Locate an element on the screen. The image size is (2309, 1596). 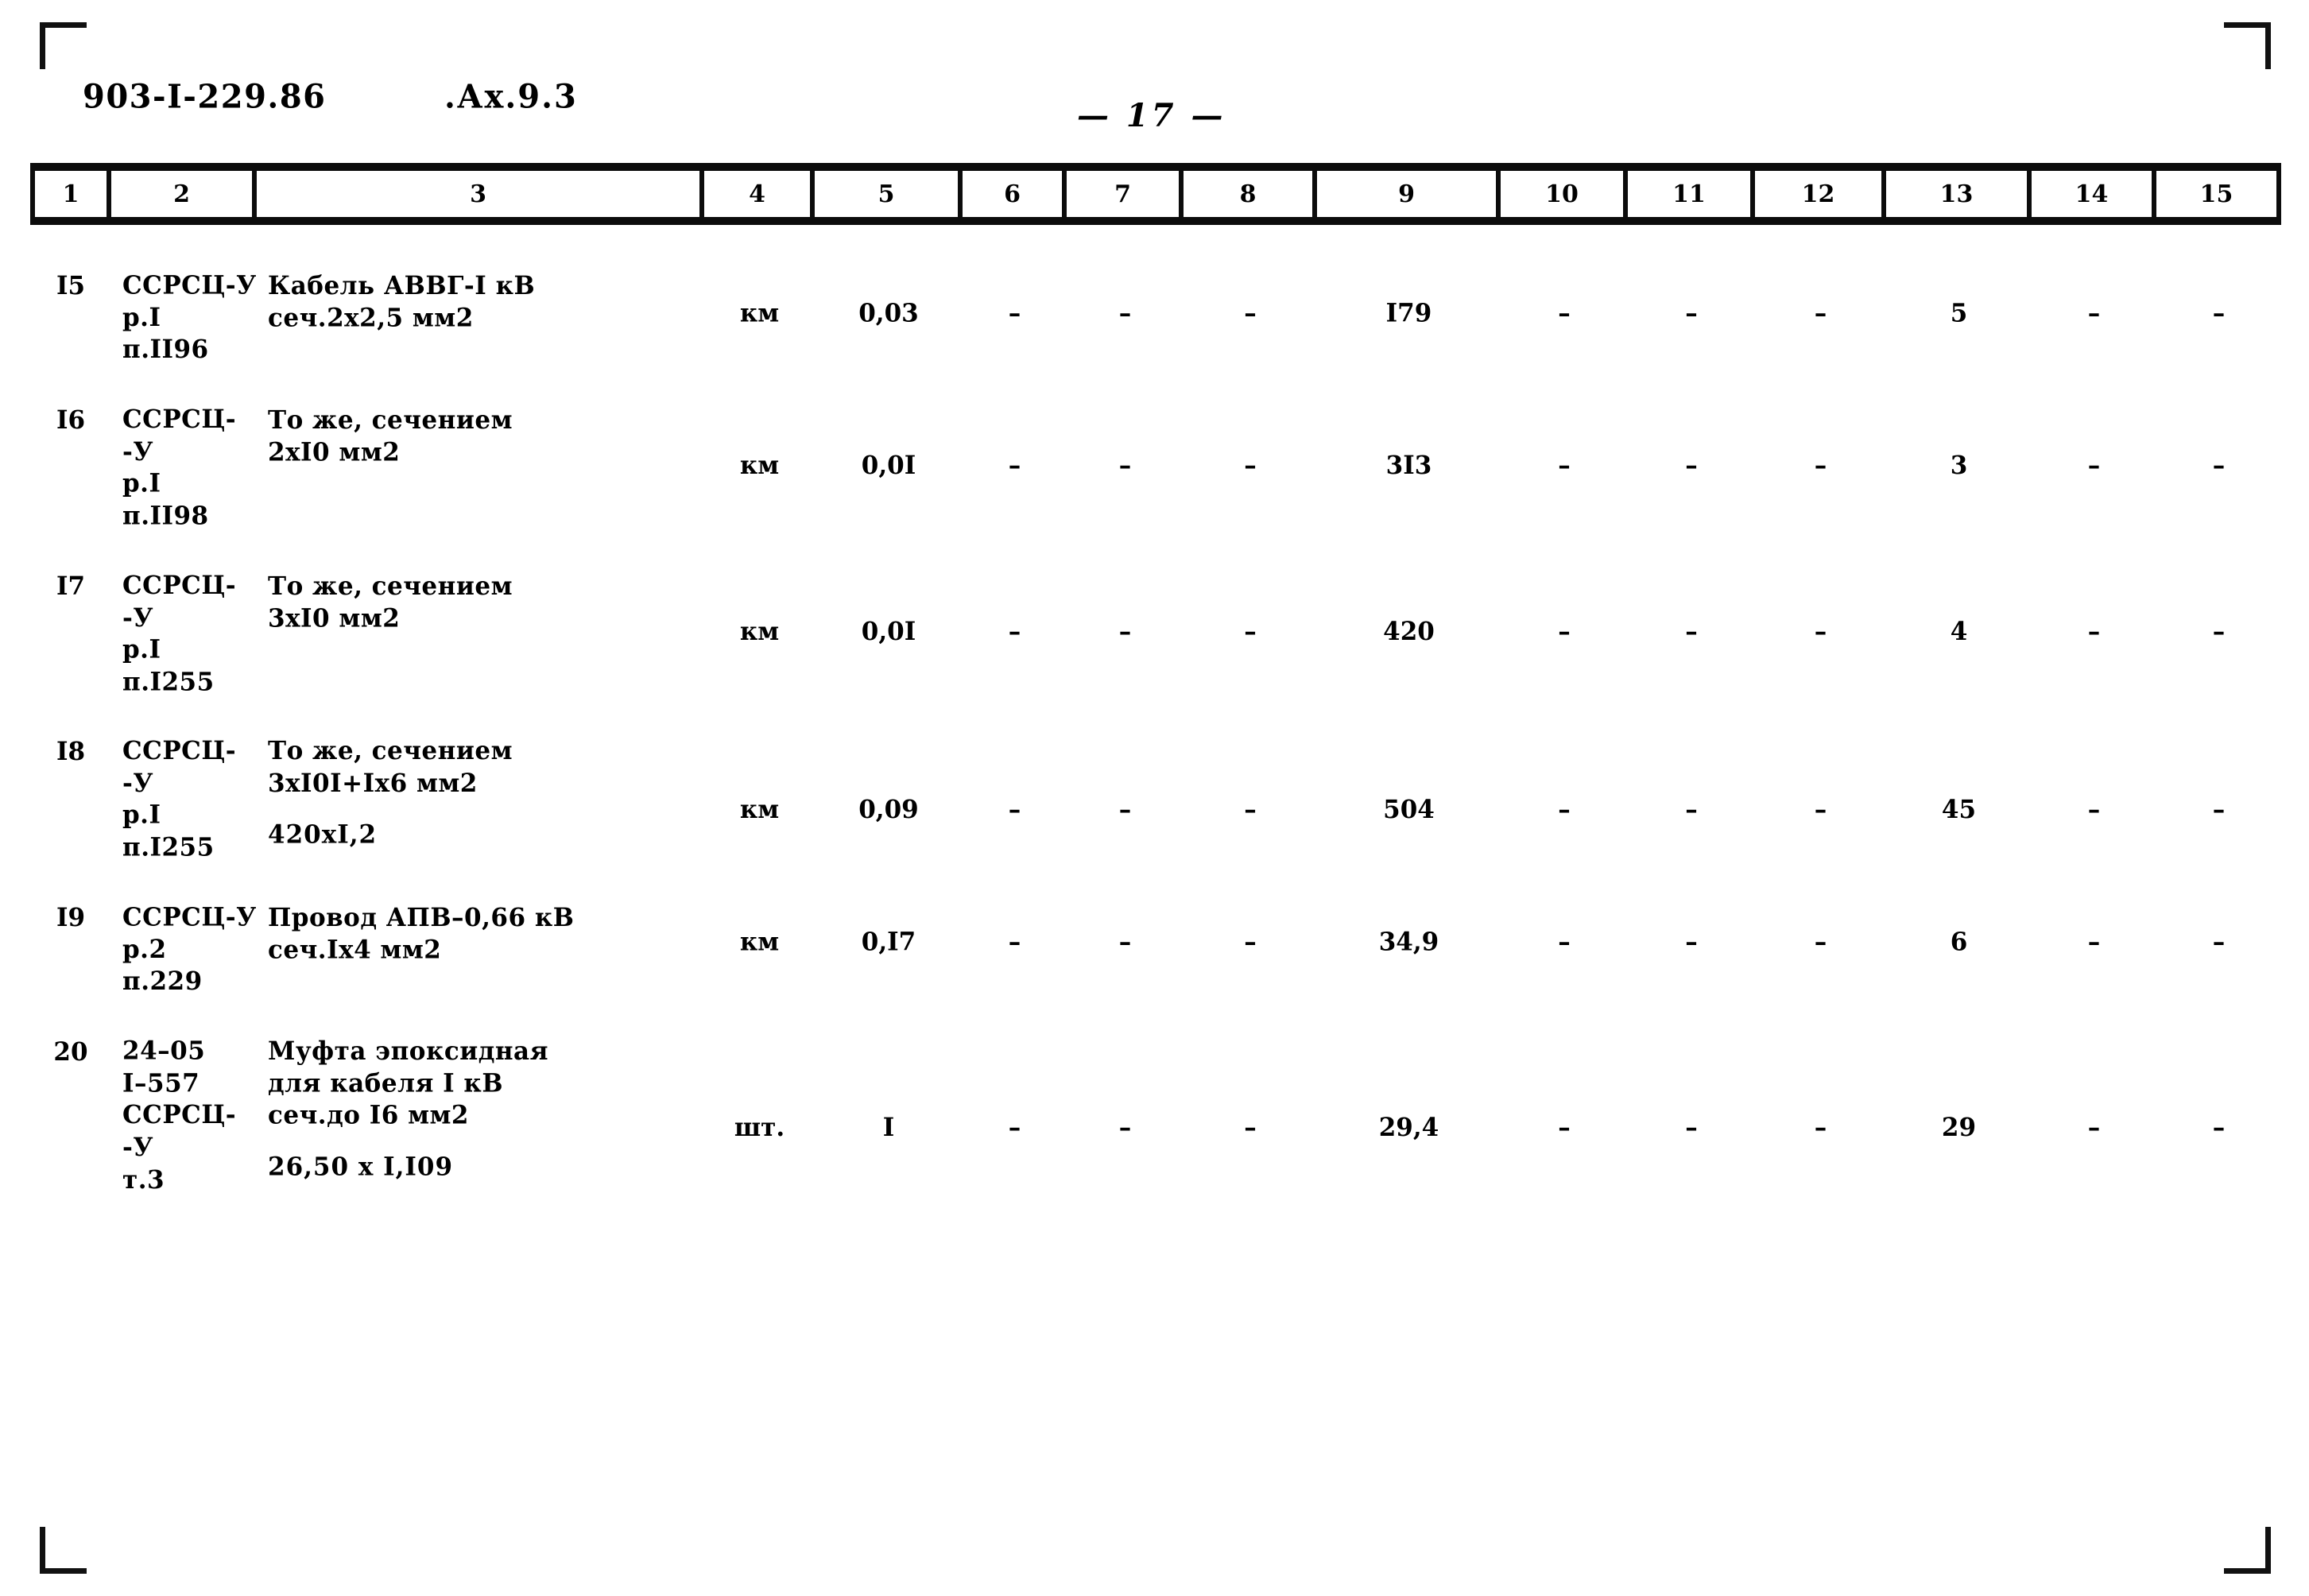
row-description-main: То же, сечением 3хI0 мм2 is located at coordinates (390, 602).